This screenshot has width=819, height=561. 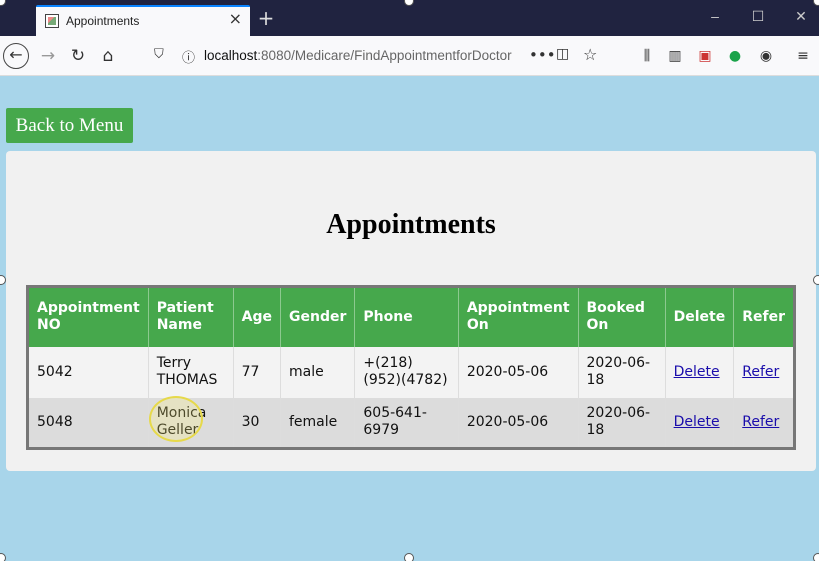 What do you see at coordinates (622, 316) in the screenshot?
I see `header-booked-on: Booked On` at bounding box center [622, 316].